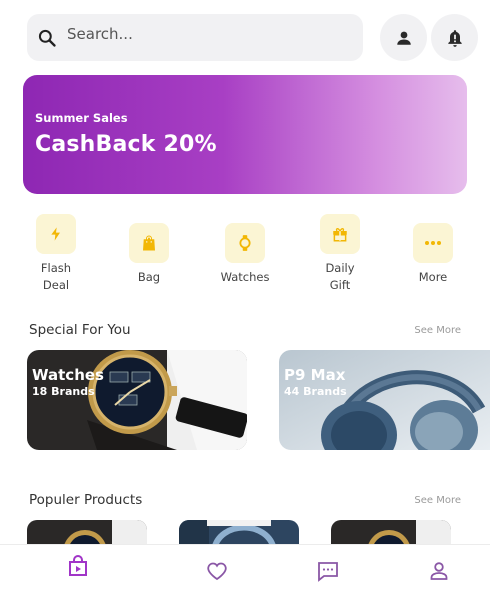  Describe the element at coordinates (207, 34) in the screenshot. I see `search-input` at that location.